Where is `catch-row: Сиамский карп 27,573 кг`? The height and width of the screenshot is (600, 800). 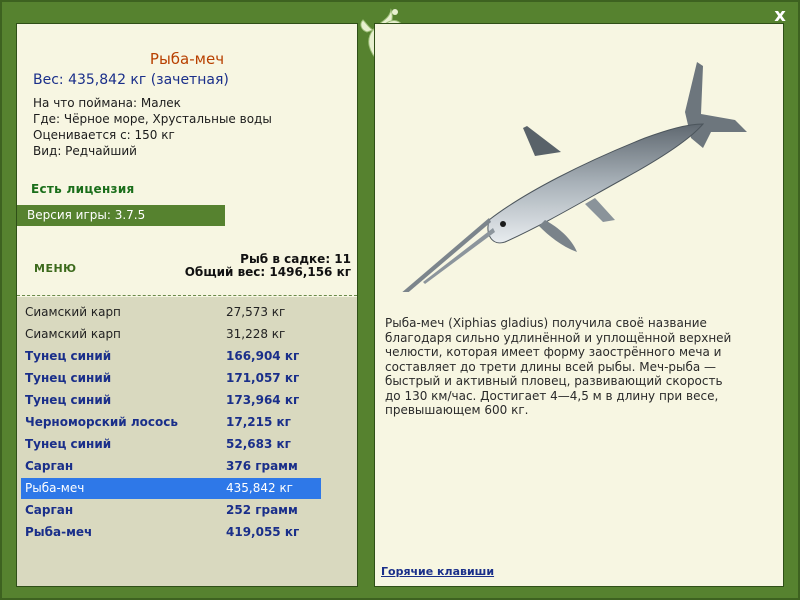
catch-row: Сиамский карп 27,573 кг is located at coordinates (171, 312).